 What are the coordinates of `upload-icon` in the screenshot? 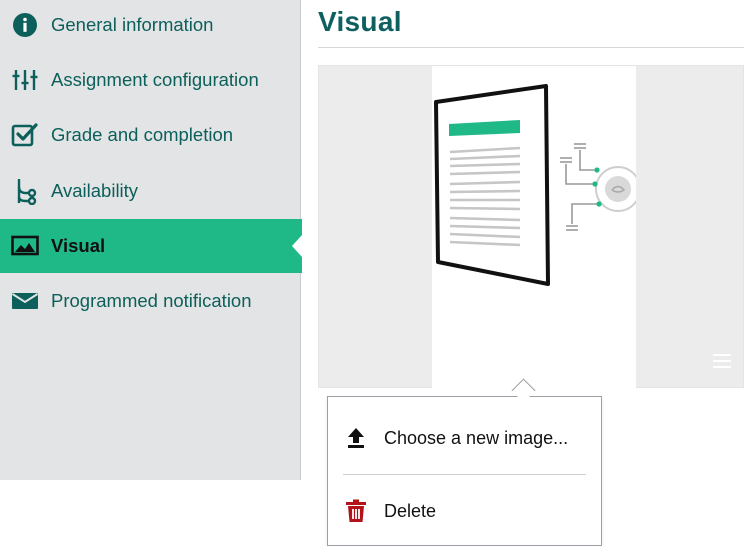 It's located at (356, 438).